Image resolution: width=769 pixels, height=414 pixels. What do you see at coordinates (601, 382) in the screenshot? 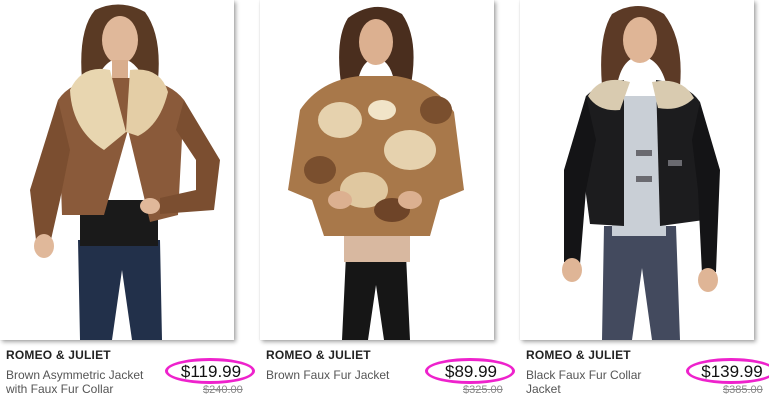
I see `product-name: Black Faux Fur Collar Jacket` at bounding box center [601, 382].